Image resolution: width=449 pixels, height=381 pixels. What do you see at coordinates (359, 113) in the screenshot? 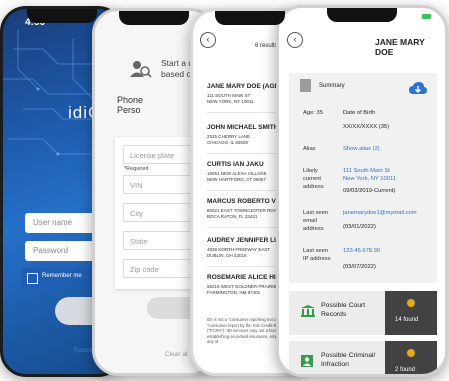
I see `dob-label: Date of Birth` at bounding box center [359, 113].